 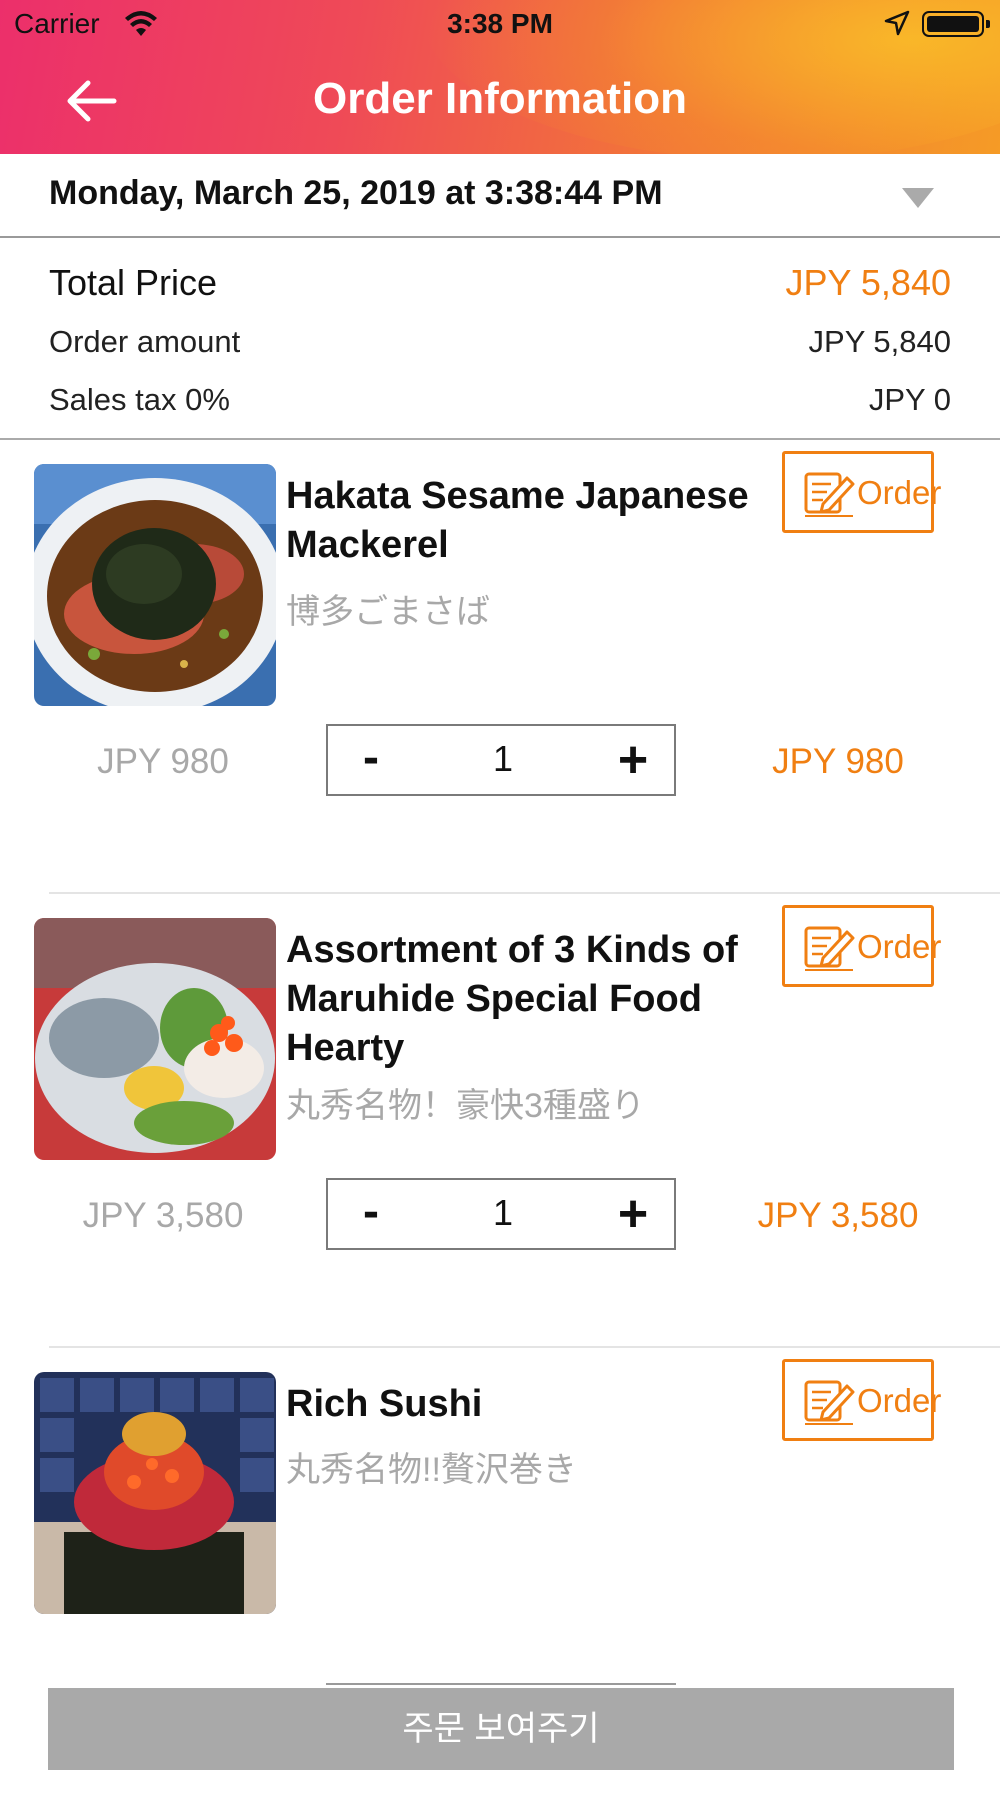 I want to click on sales-tax-value: JPY 0, so click(x=909, y=399).